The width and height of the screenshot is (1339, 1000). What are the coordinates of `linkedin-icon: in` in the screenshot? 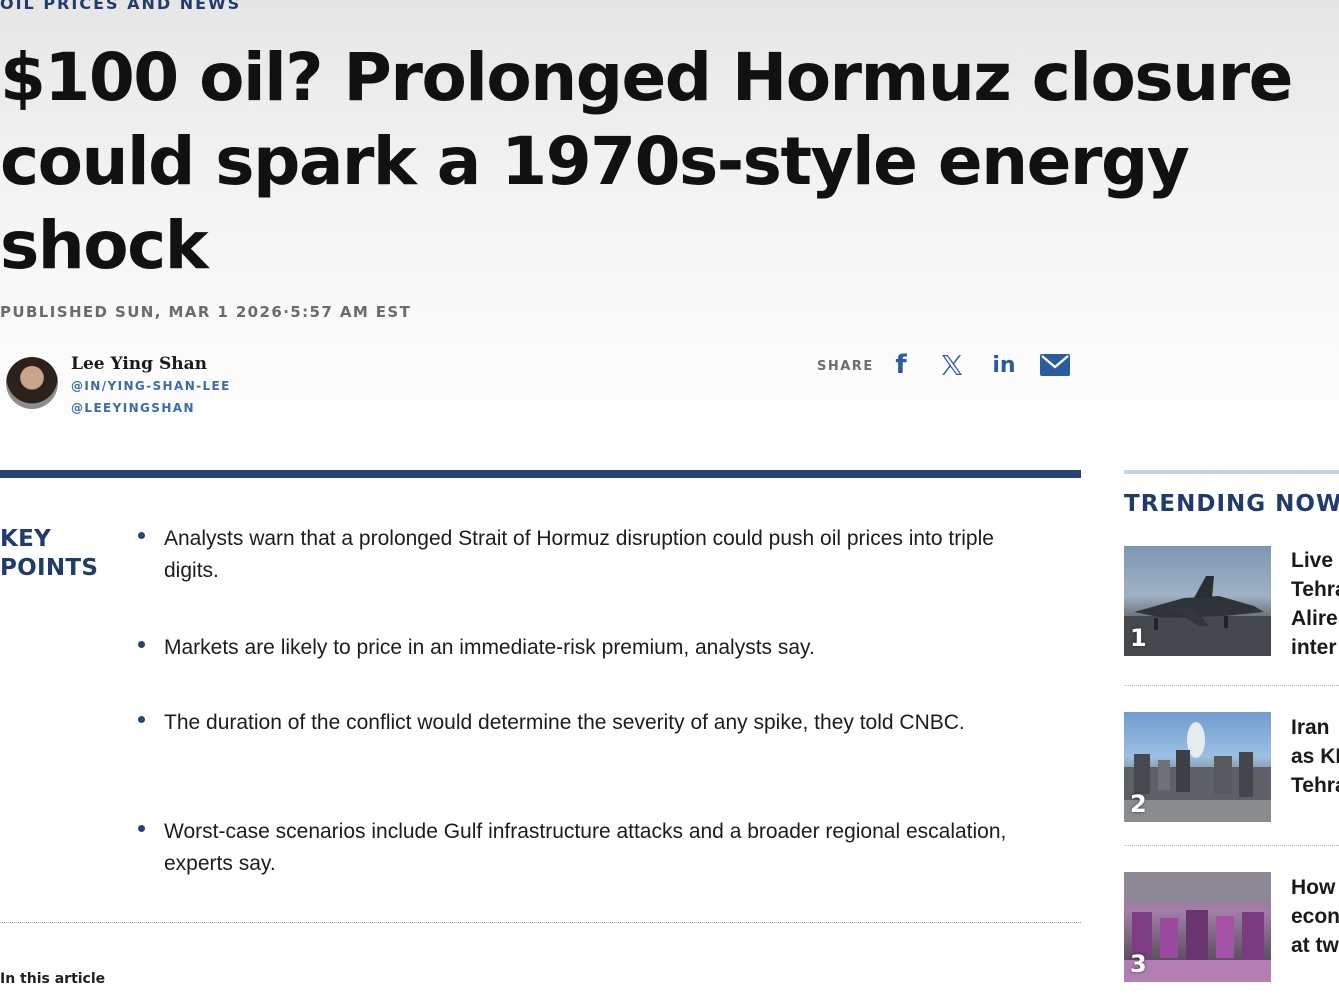 It's located at (1004, 365).